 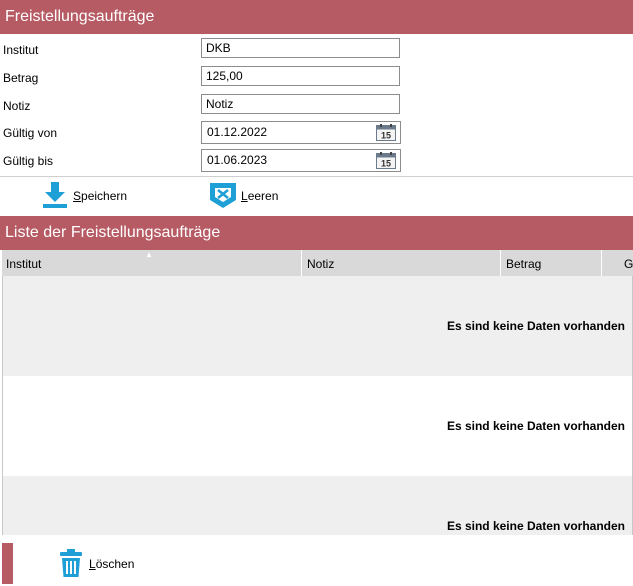 What do you see at coordinates (152, 263) in the screenshot?
I see `column-header-institut: Institut ▲` at bounding box center [152, 263].